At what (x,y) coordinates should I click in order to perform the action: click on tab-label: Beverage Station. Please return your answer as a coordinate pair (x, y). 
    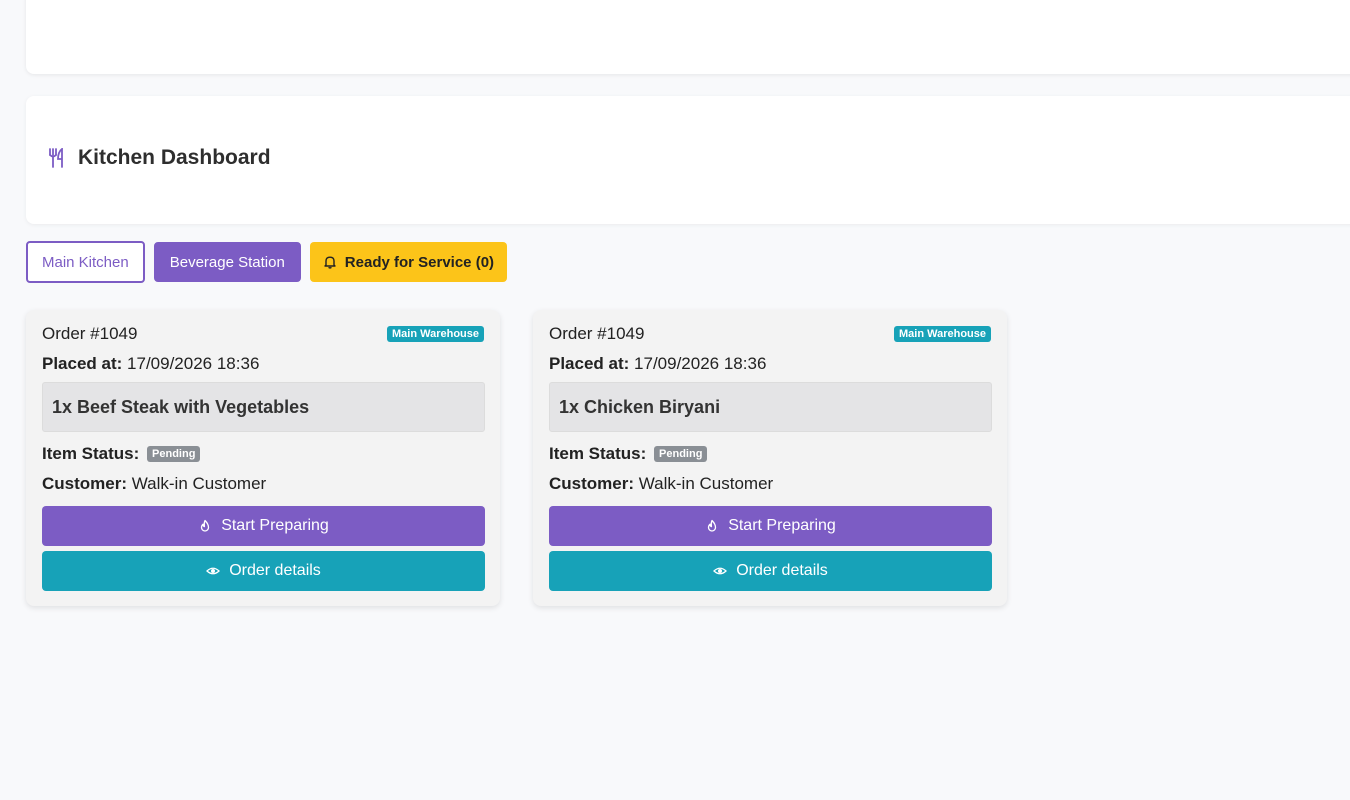
    Looking at the image, I should click on (227, 262).